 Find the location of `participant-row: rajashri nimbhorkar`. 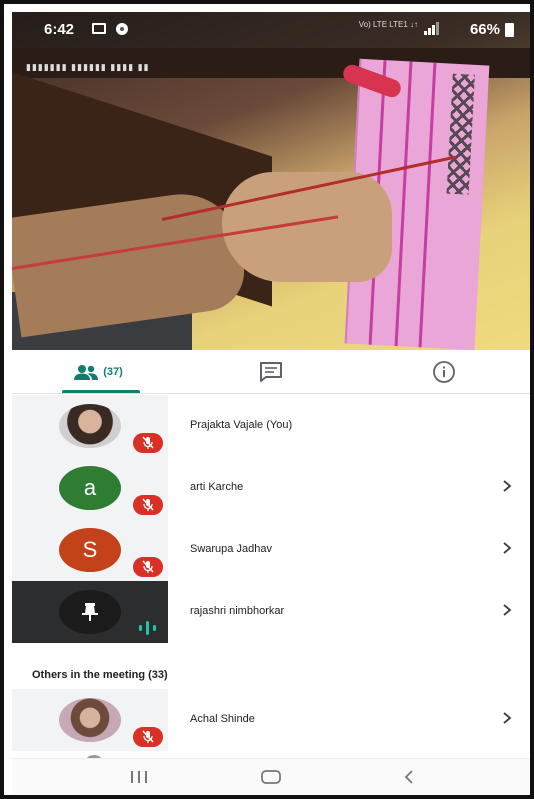

participant-row: rajashri nimbhorkar is located at coordinates (271, 612).